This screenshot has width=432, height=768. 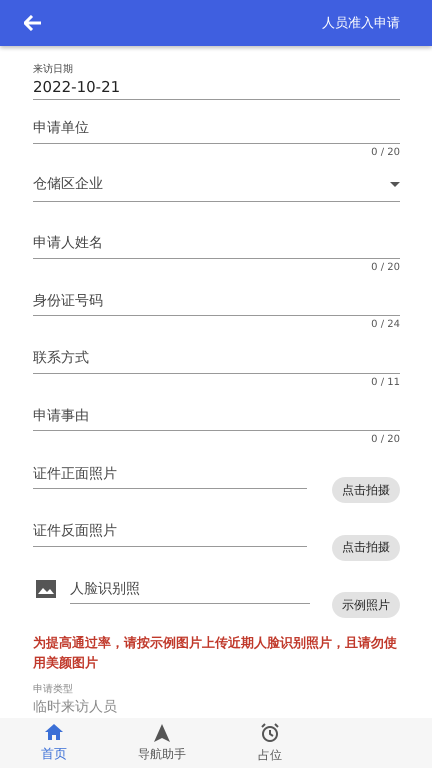 I want to click on character-counter: 0 / 24, so click(x=385, y=324).